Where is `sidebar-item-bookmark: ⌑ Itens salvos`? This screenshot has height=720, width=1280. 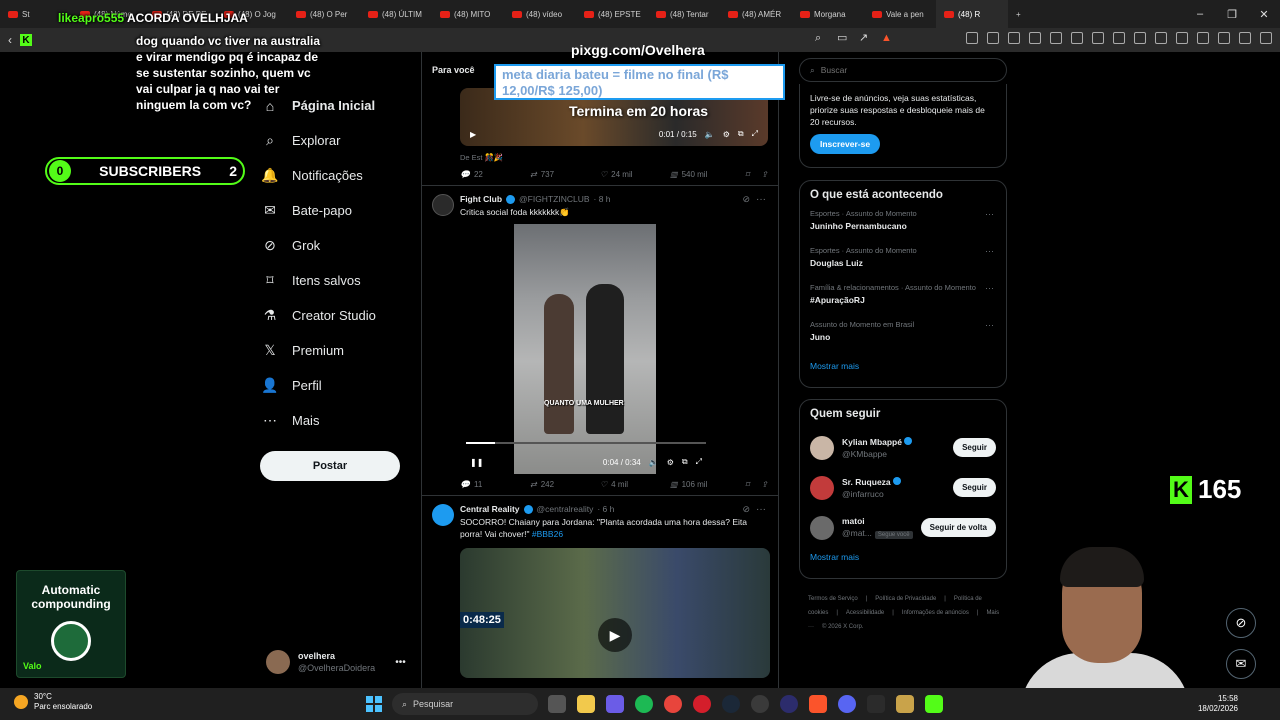 sidebar-item-bookmark: ⌑ Itens salvos is located at coordinates (337, 280).